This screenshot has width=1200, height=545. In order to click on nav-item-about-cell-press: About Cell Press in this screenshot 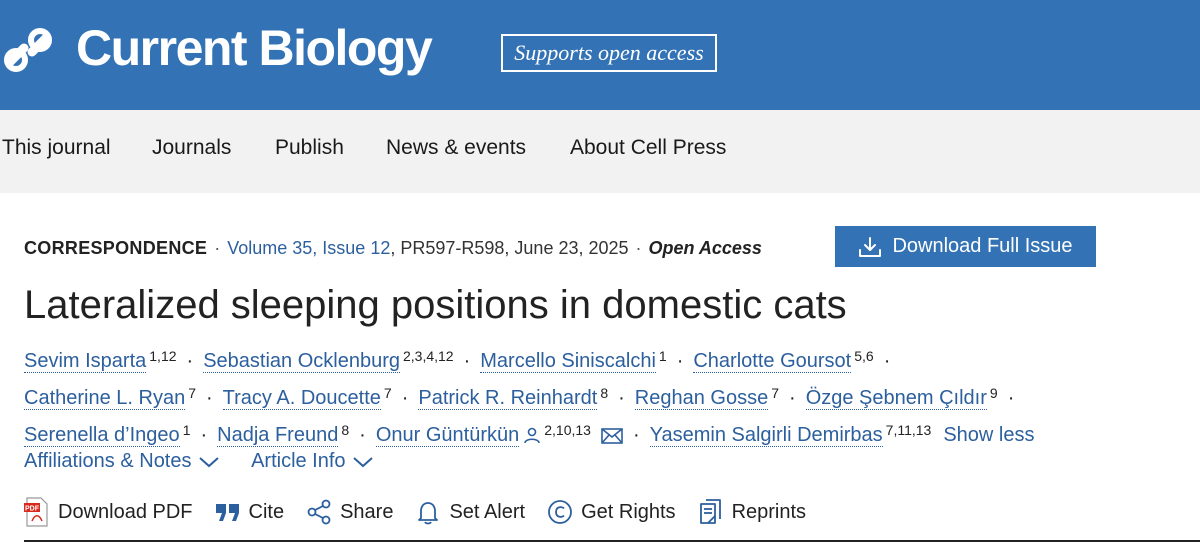, I will do `click(648, 148)`.